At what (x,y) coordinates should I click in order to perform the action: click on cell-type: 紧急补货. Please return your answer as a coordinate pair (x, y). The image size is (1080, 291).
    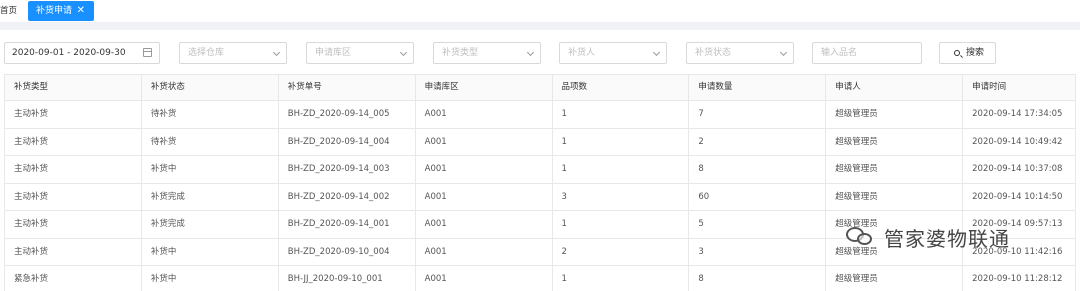
    Looking at the image, I should click on (73, 278).